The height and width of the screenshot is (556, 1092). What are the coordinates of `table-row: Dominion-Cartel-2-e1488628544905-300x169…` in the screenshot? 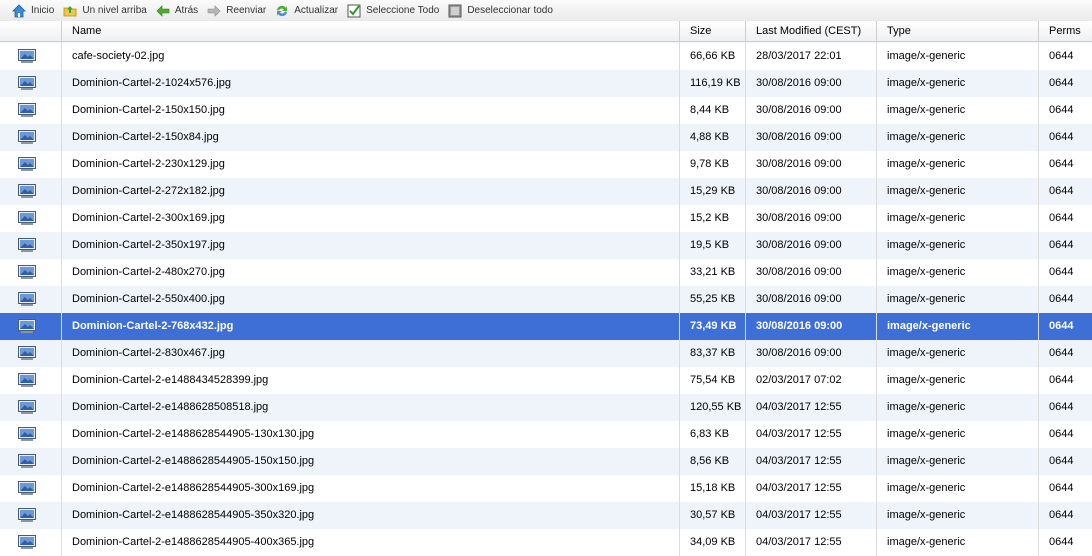 It's located at (546, 488).